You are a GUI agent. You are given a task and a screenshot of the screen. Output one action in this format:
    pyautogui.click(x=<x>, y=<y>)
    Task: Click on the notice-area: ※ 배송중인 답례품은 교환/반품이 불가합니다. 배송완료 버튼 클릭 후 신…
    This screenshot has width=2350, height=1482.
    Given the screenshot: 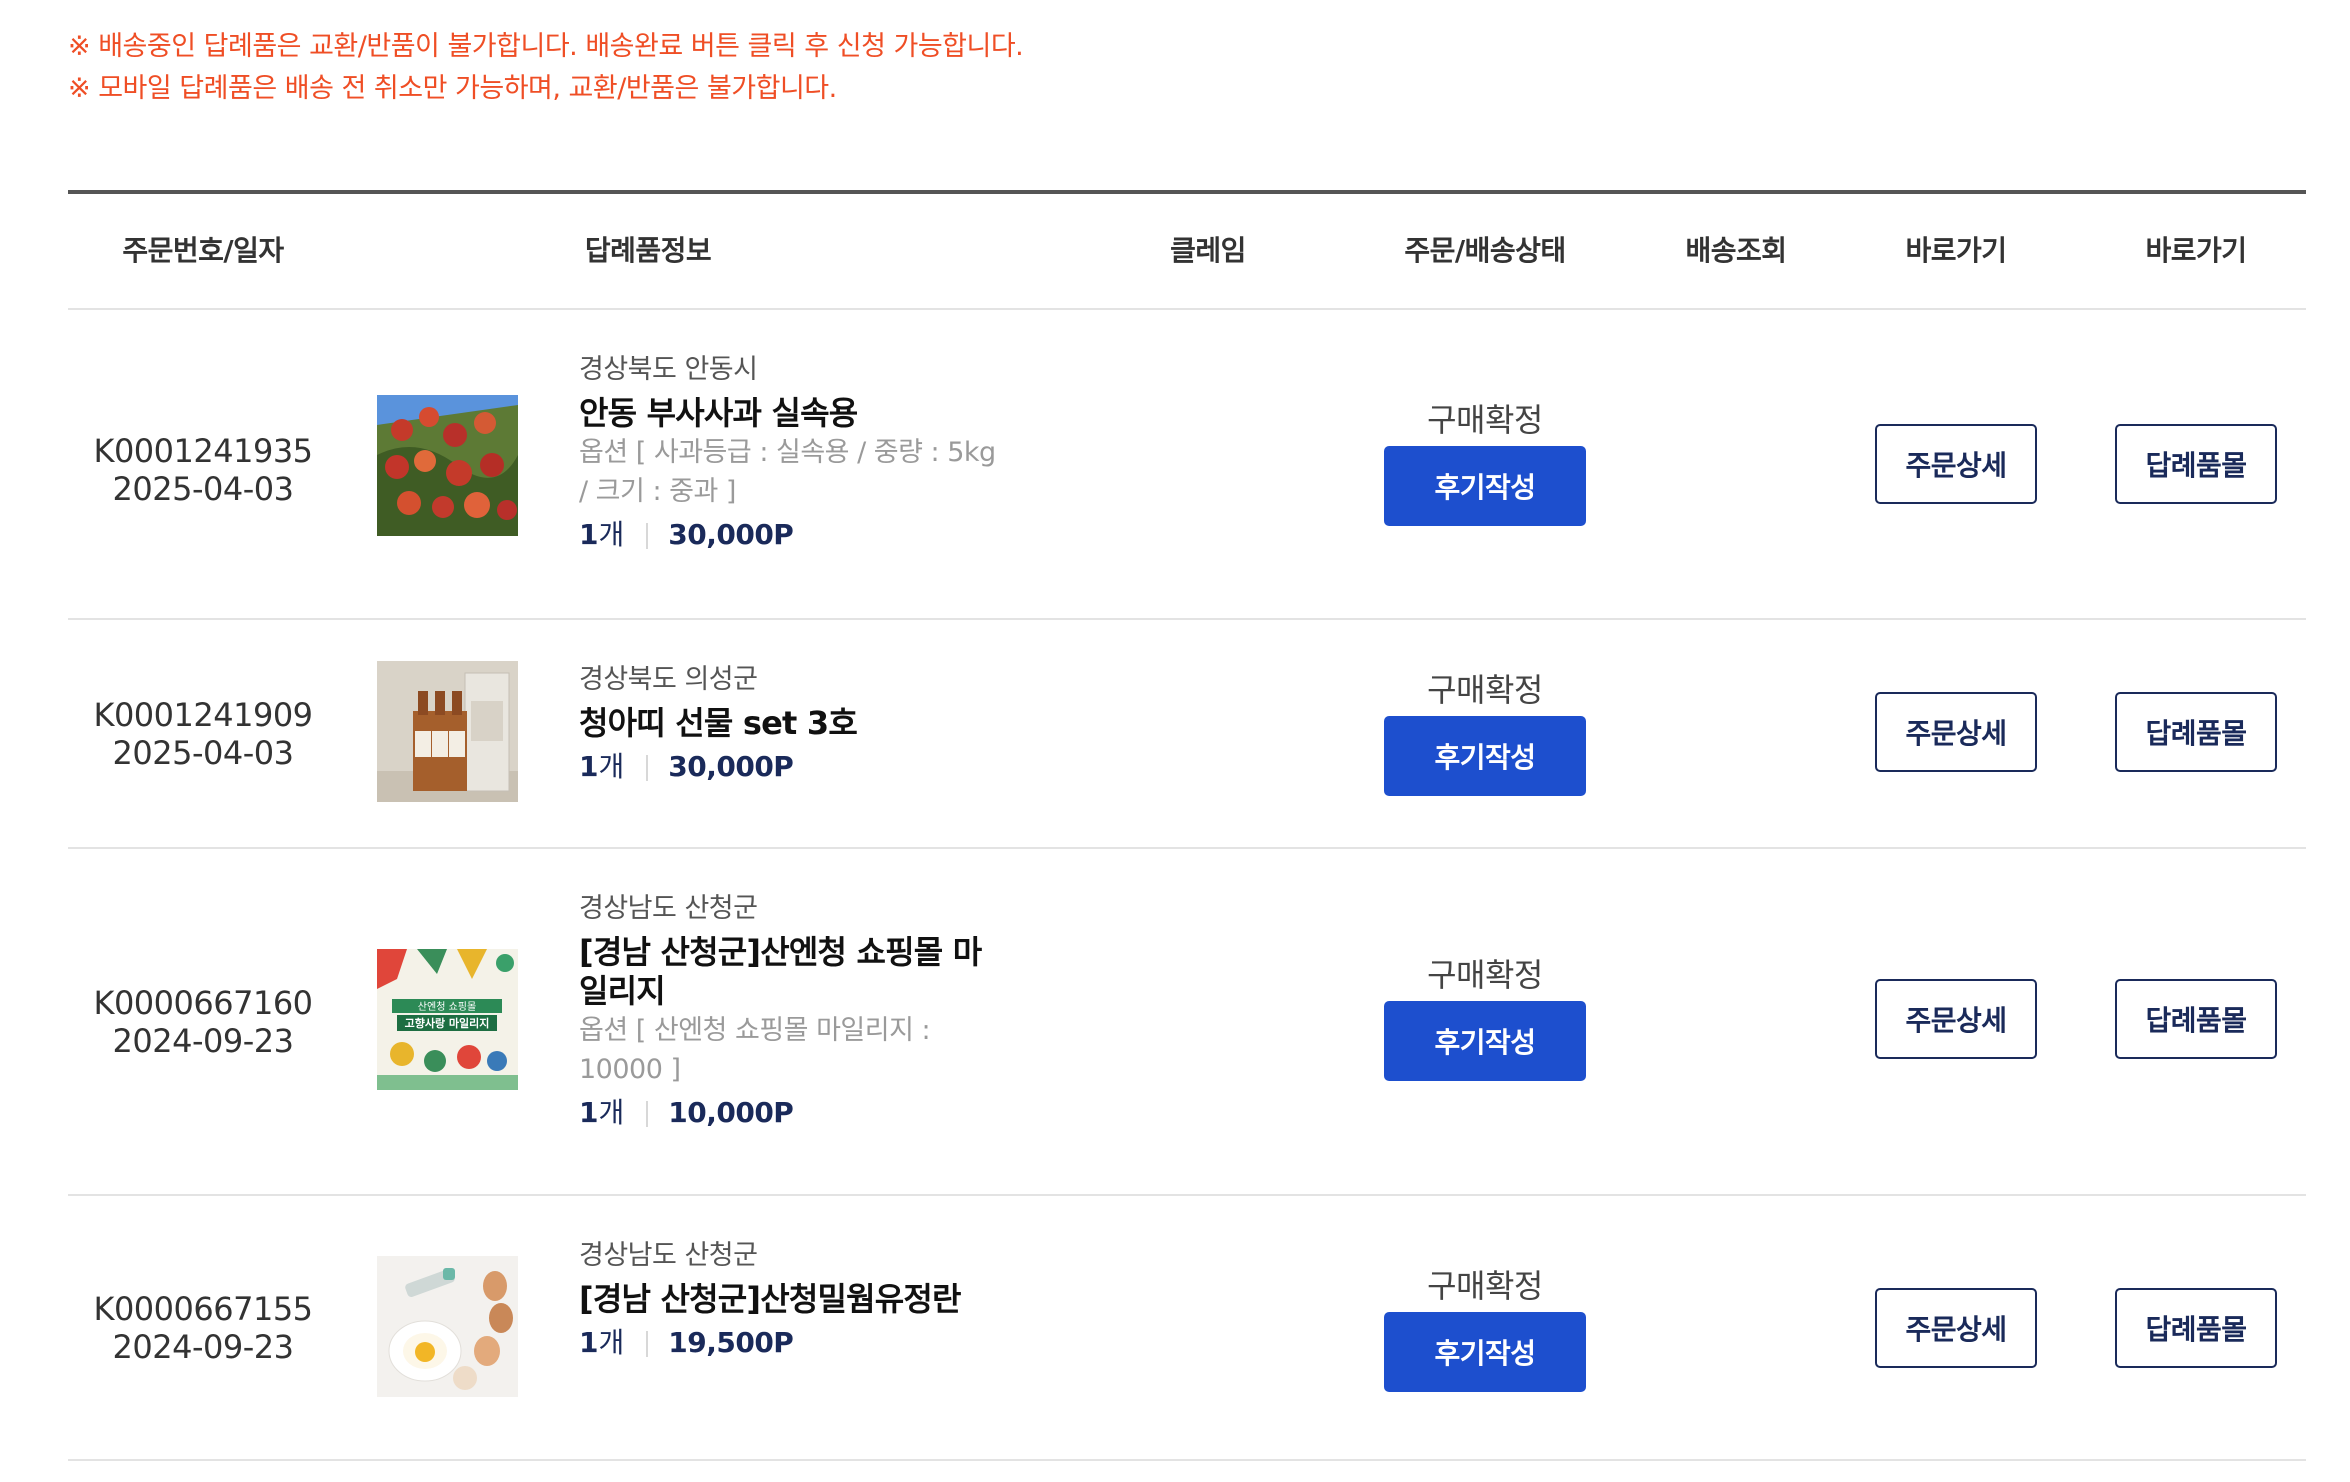 What is the action you would take?
    pyautogui.click(x=546, y=68)
    